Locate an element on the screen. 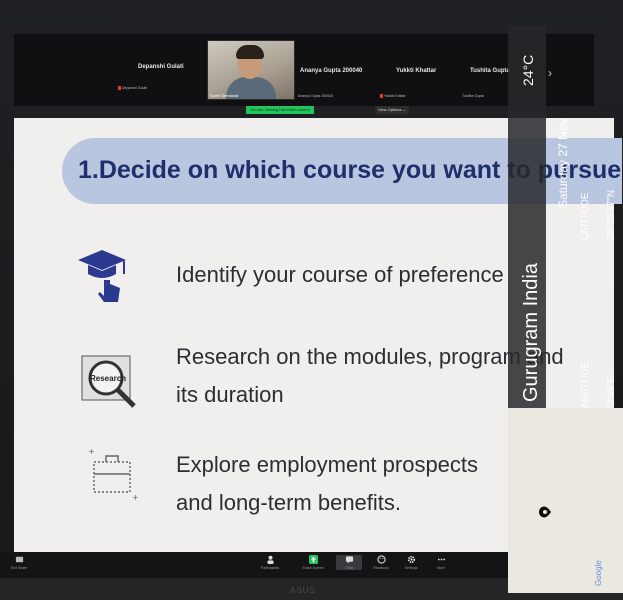 The width and height of the screenshot is (623, 600). participant-subtitle-text-3: Yukkti Khattar is located at coordinates (395, 96).